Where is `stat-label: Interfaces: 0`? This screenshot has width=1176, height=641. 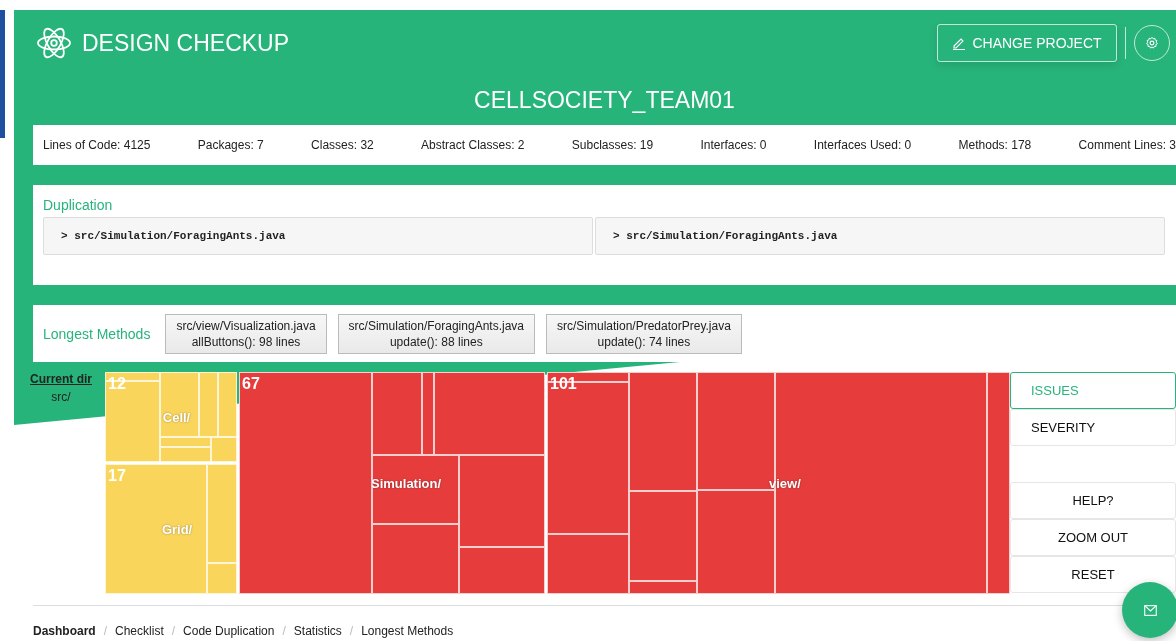
stat-label: Interfaces: 0 is located at coordinates (733, 145).